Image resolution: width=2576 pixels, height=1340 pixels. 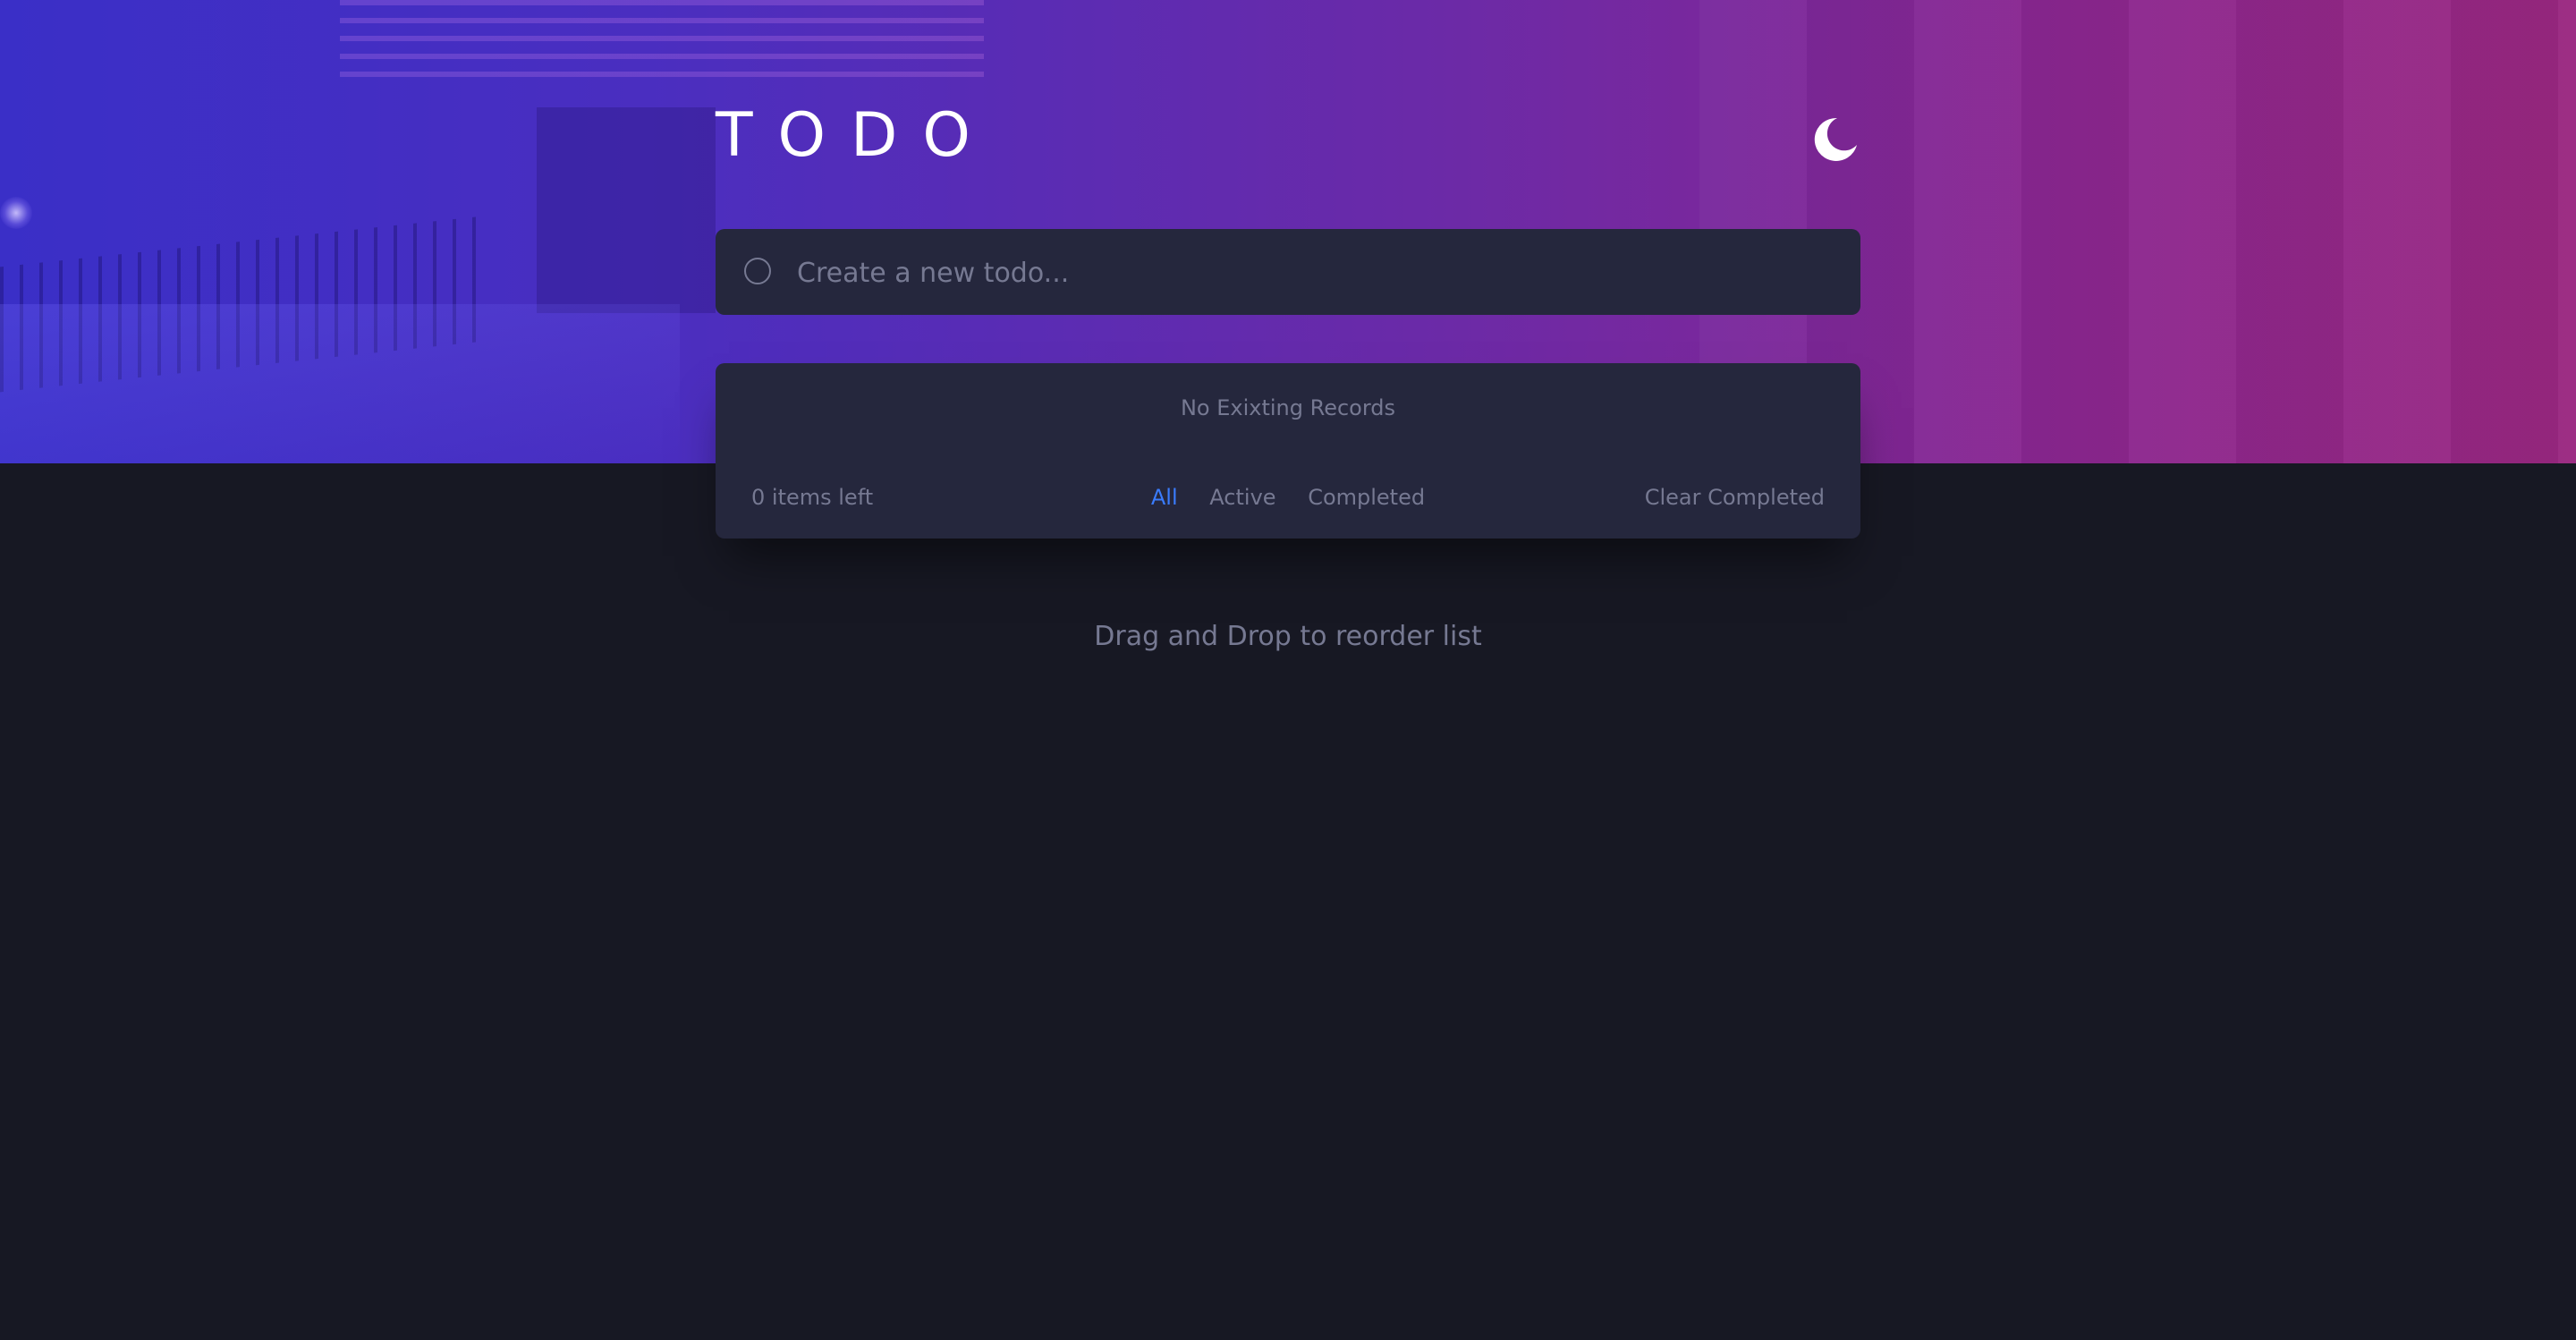 I want to click on theme-toggle-button, so click(x=1835, y=139).